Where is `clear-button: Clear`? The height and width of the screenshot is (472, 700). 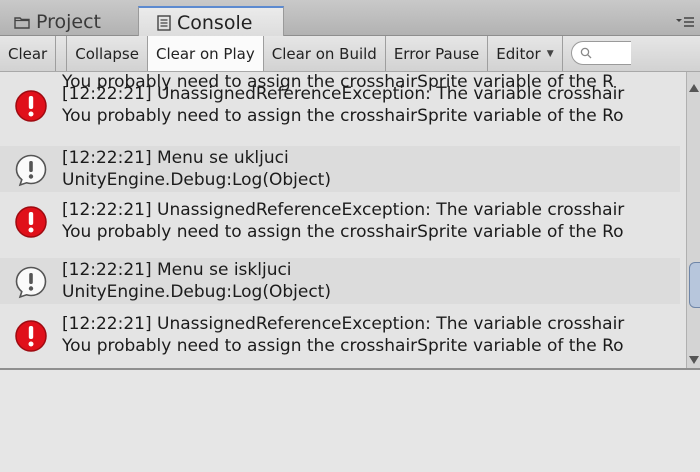
clear-button: Clear is located at coordinates (28, 53).